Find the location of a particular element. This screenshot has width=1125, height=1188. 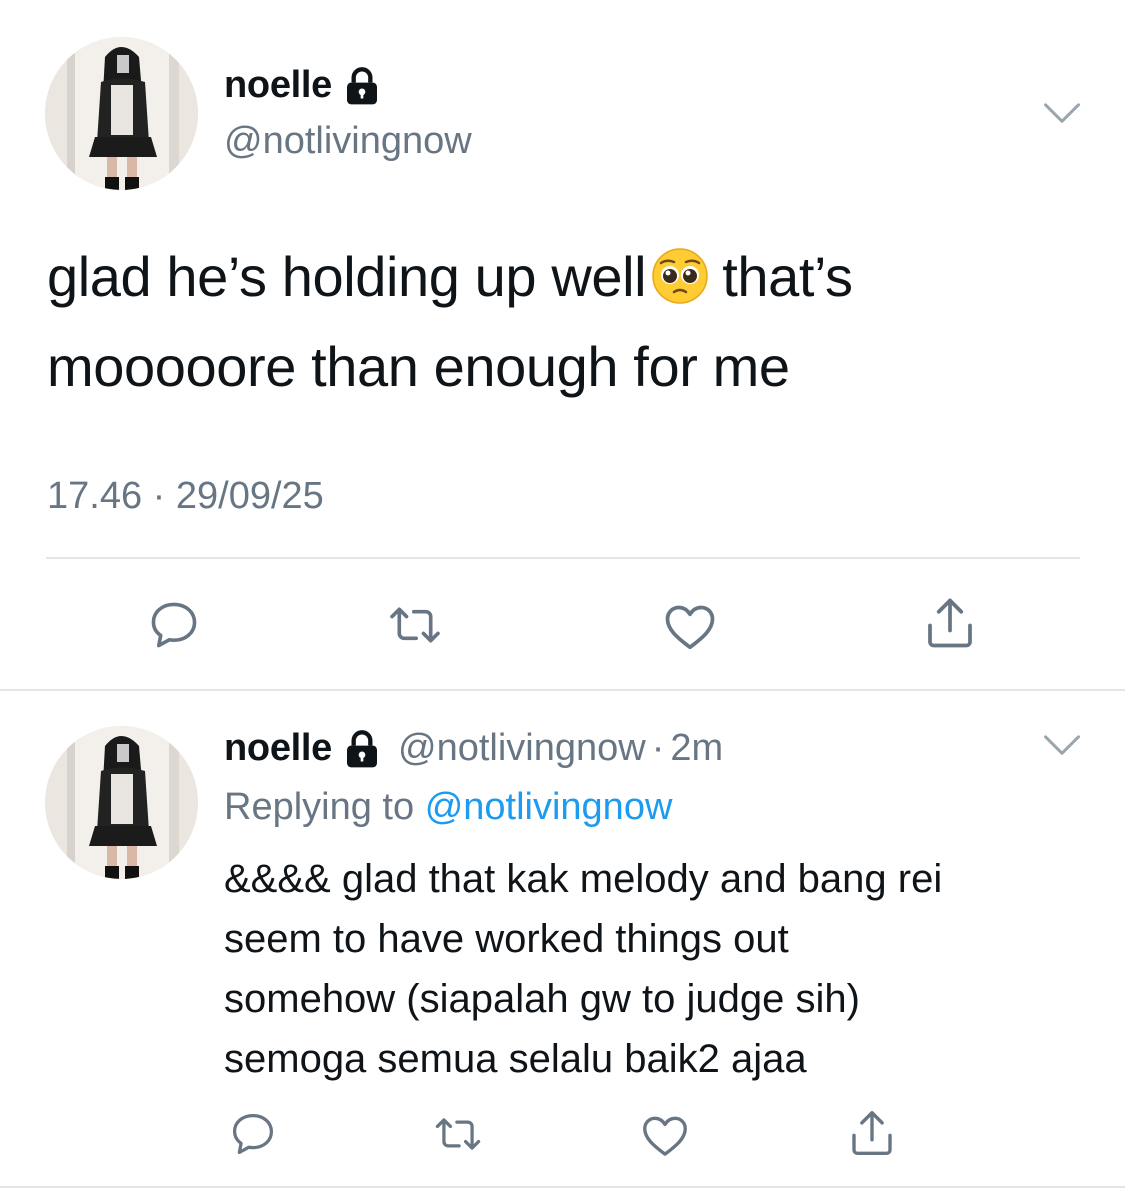

tweet-text-part: glad he’s holding up well is located at coordinates (347, 276).